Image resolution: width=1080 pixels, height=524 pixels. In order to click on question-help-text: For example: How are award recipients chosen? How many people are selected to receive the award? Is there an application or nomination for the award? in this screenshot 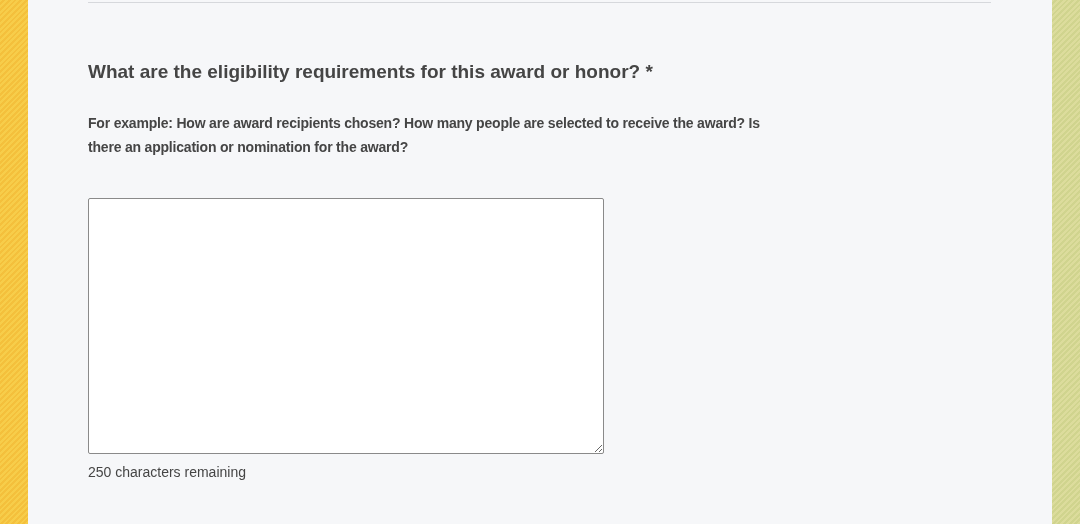, I will do `click(424, 135)`.